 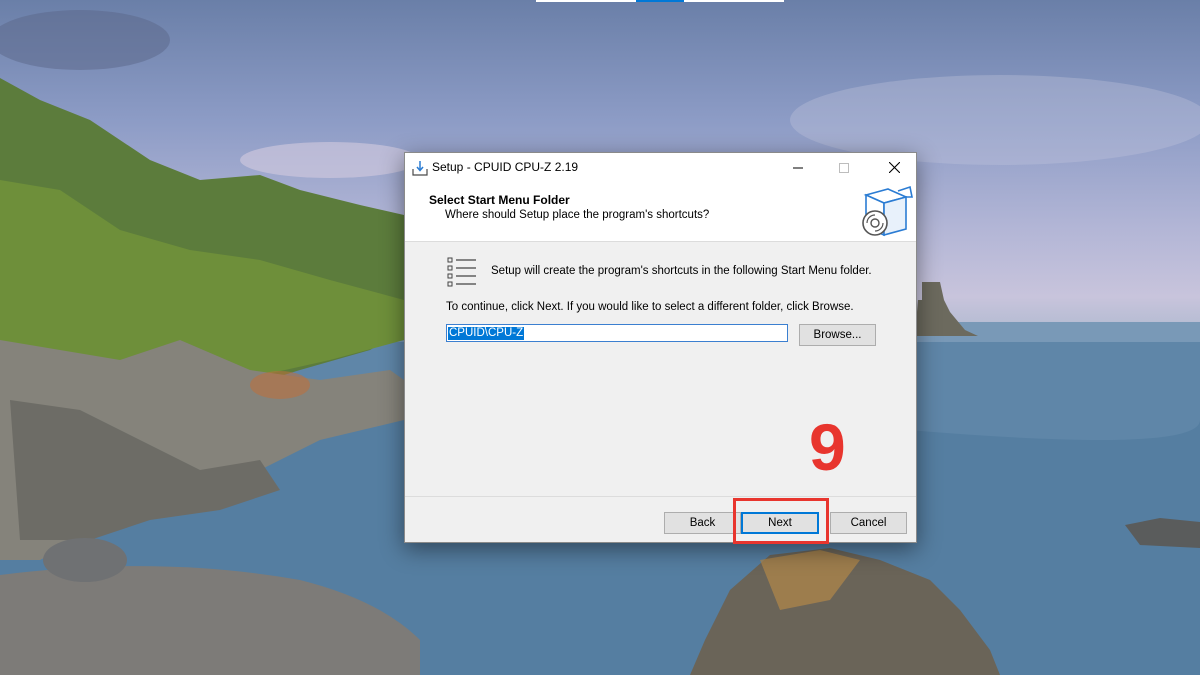 I want to click on window-title: Setup - CPUID CPU-Z 2.19, so click(x=505, y=167).